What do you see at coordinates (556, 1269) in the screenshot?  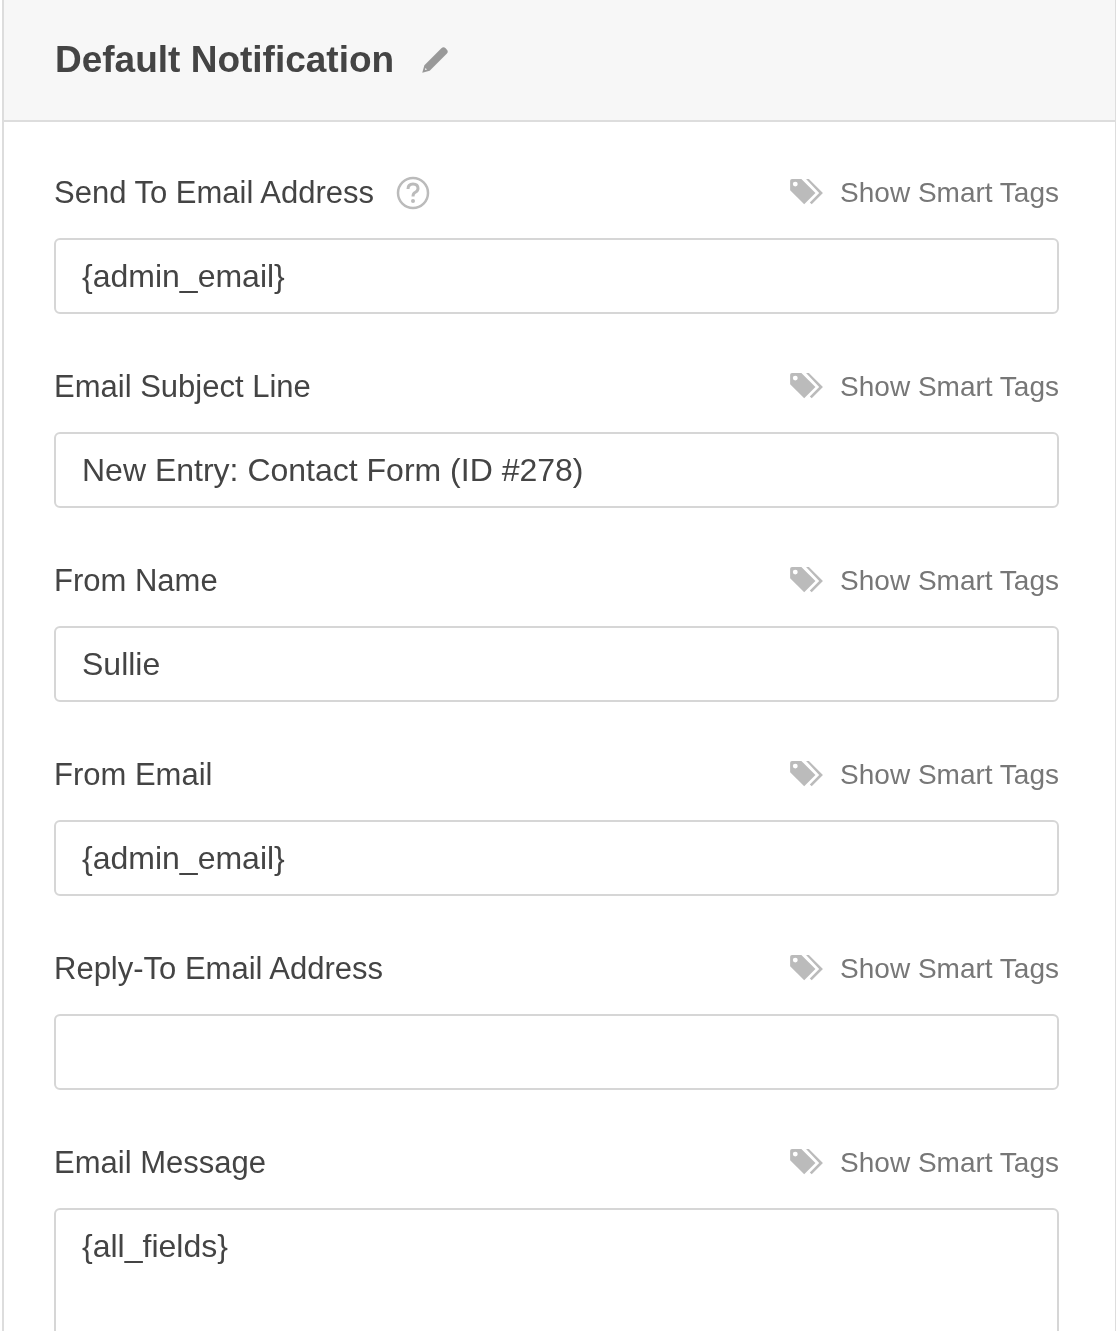 I see `message-textarea: {all_fields}` at bounding box center [556, 1269].